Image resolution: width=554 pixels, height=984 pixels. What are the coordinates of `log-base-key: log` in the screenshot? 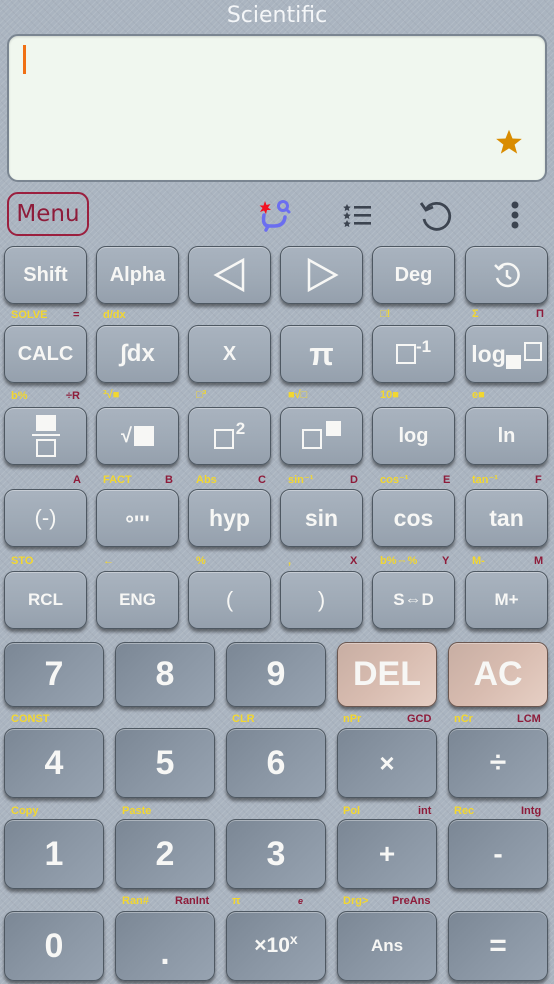 It's located at (506, 354).